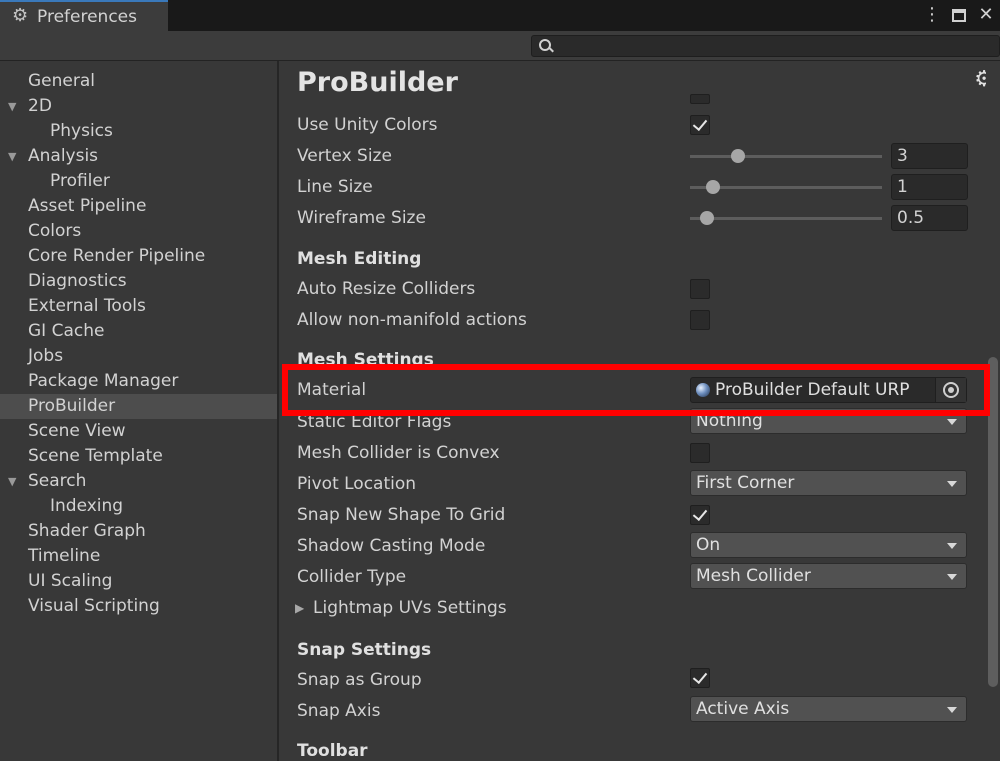 The height and width of the screenshot is (761, 1000). Describe the element at coordinates (700, 320) in the screenshot. I see `non-manifold-checkbox` at that location.